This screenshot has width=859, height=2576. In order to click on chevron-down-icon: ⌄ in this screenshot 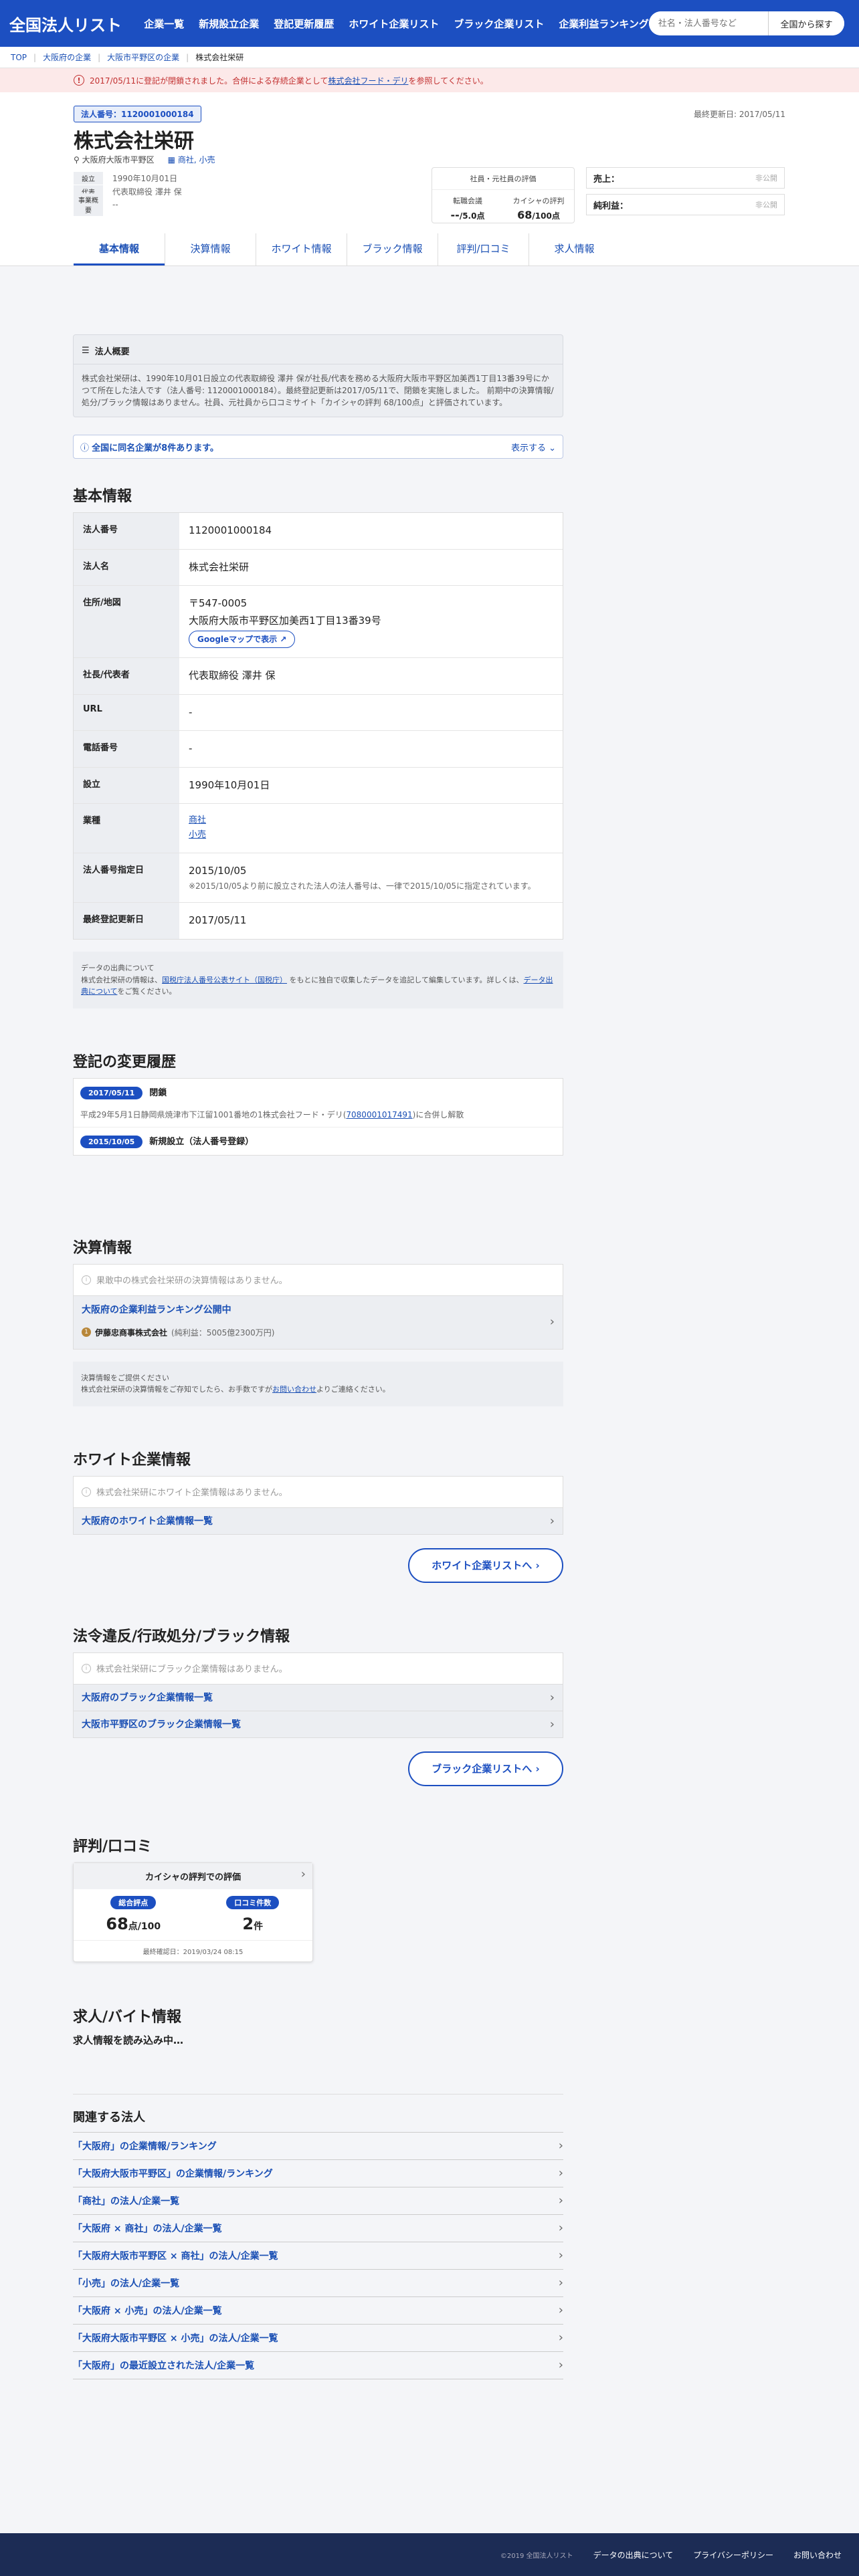, I will do `click(552, 448)`.